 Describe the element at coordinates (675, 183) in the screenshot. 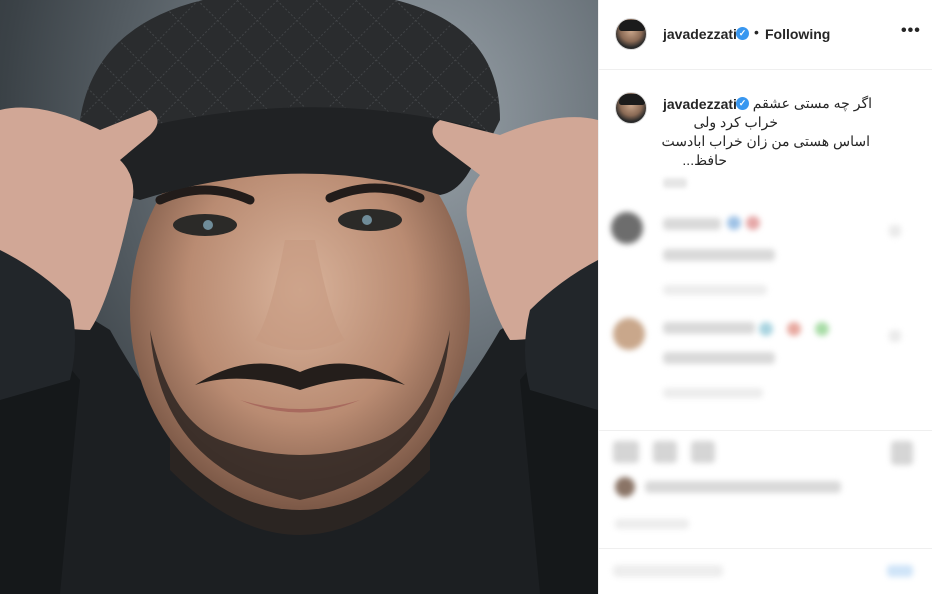

I see `caption-timestamp-blurred` at that location.